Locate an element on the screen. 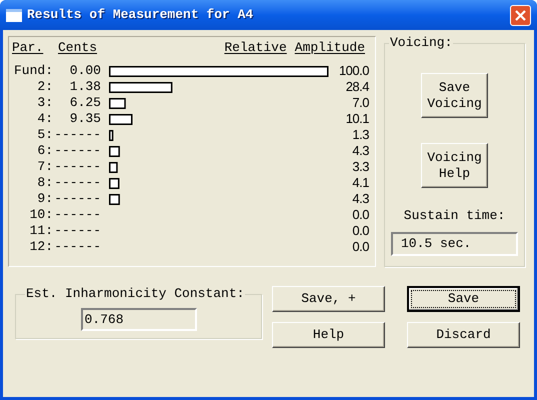 This screenshot has width=537, height=400. dialog-button: Discard is located at coordinates (463, 335).